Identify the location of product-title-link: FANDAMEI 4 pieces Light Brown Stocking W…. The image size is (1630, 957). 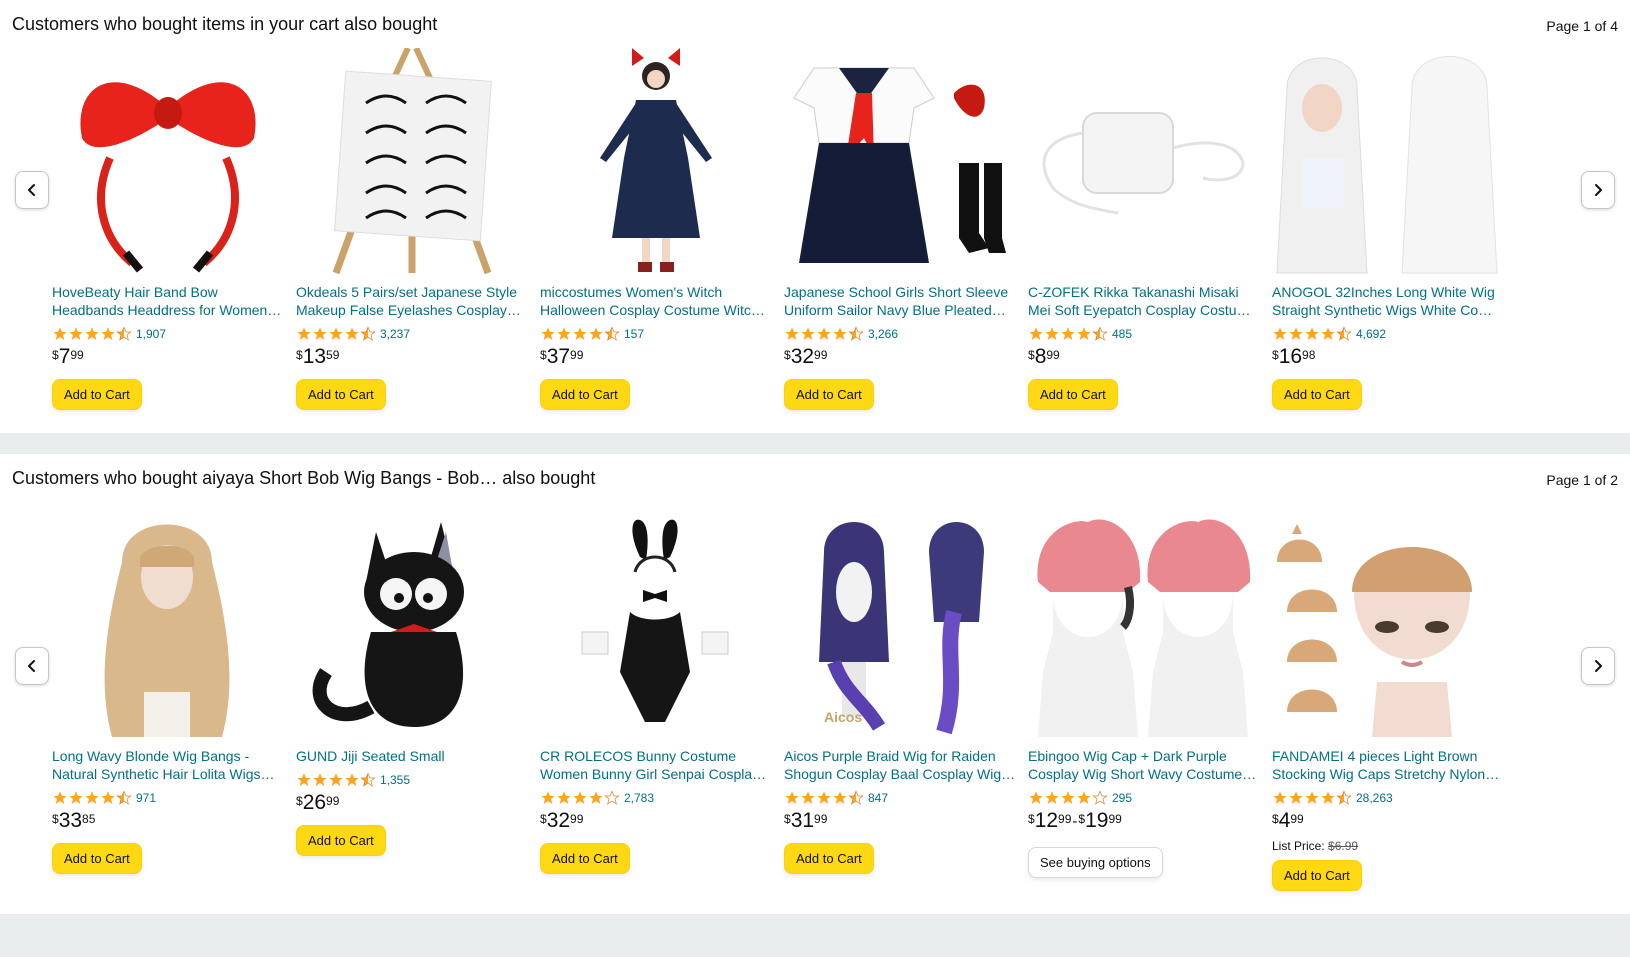
(1388, 765).